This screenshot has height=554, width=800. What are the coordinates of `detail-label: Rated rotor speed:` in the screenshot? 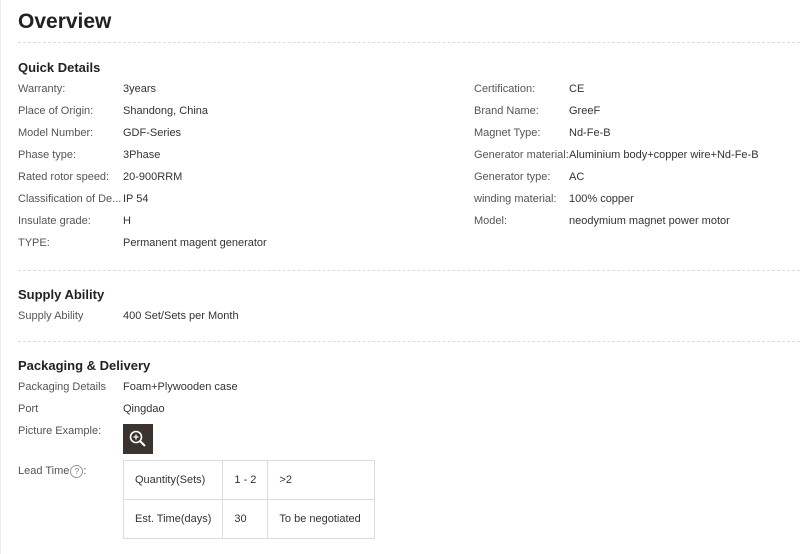 It's located at (64, 177).